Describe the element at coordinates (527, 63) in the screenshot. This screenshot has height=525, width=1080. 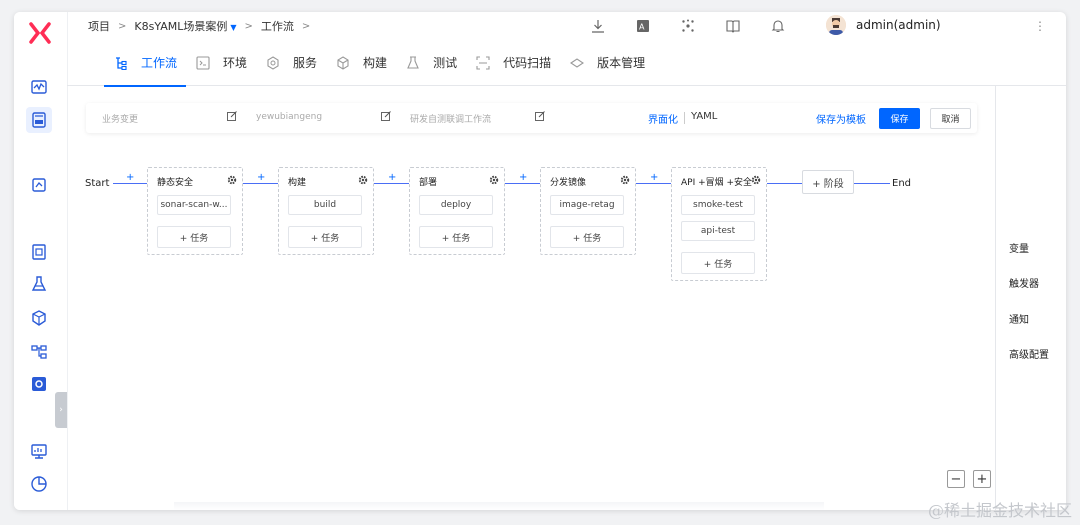
I see `tab-label: 代码扫描` at that location.